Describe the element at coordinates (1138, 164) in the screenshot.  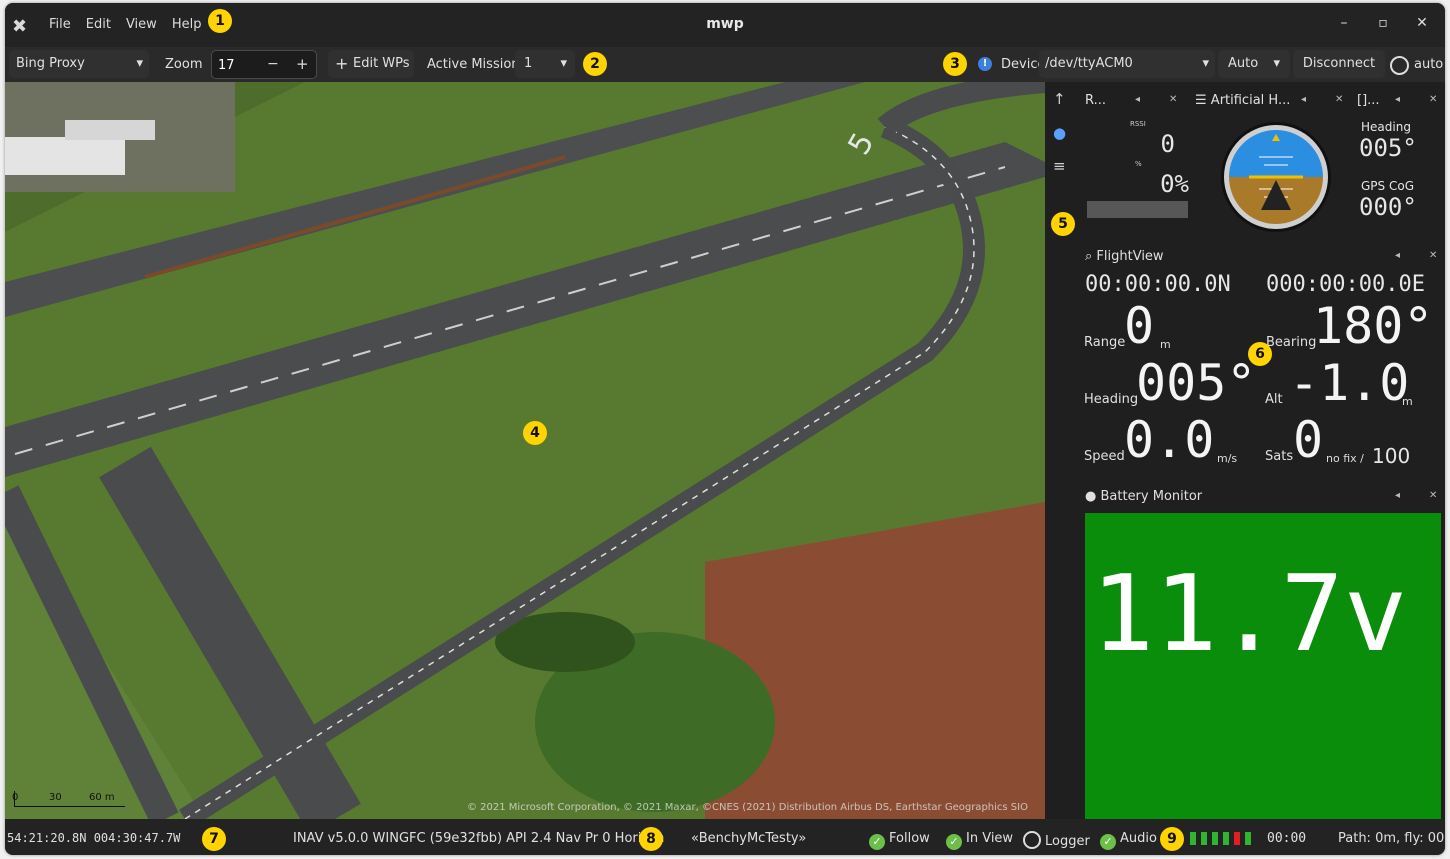
I see `rssi-pct-label: %` at that location.